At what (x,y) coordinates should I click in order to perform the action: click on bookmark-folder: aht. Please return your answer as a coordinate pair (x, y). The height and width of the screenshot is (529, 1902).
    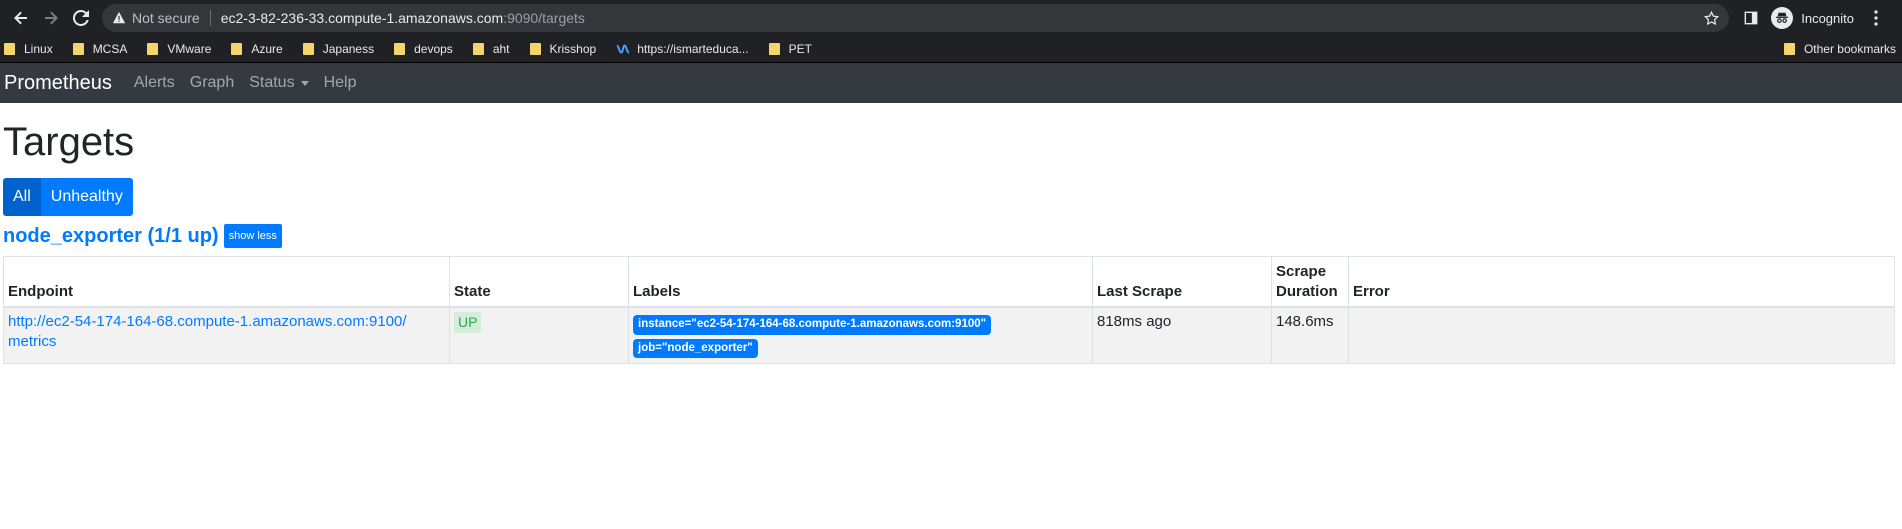
    Looking at the image, I should click on (491, 49).